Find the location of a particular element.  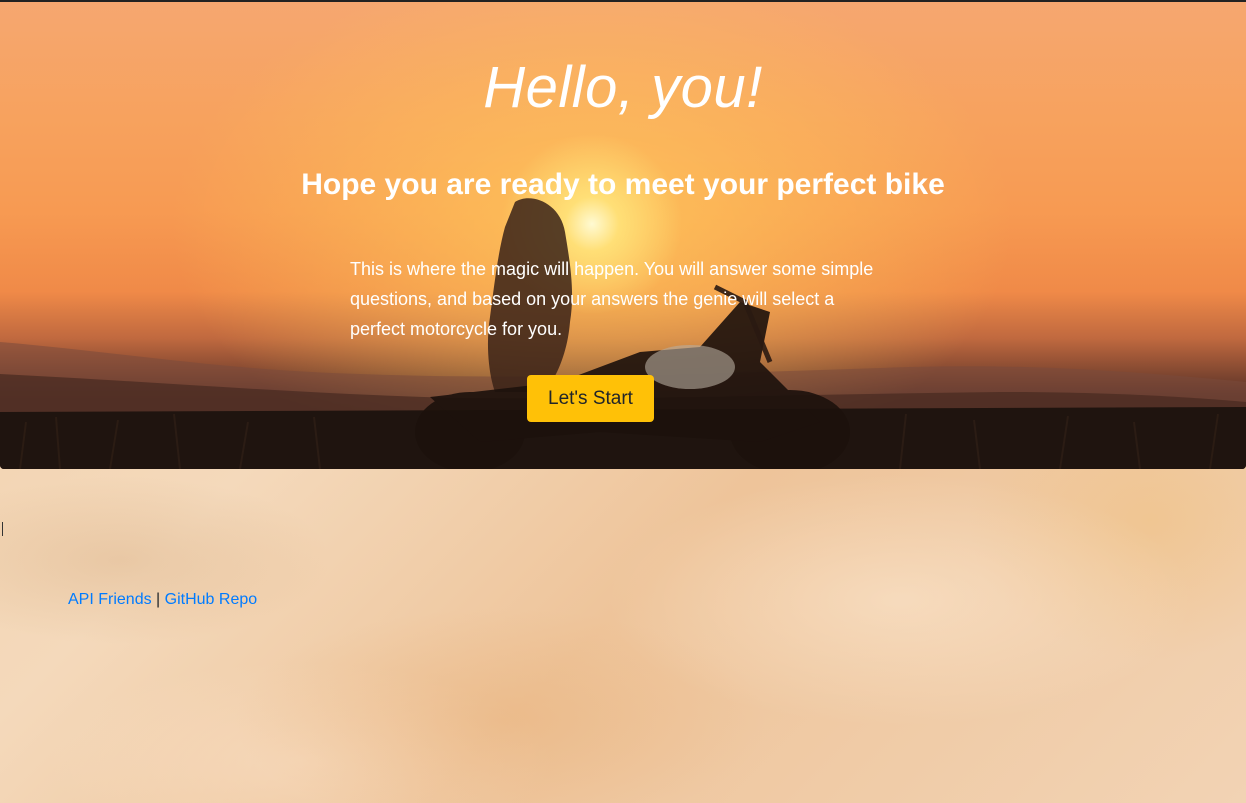

lets-start-button: Let's Start is located at coordinates (590, 398).